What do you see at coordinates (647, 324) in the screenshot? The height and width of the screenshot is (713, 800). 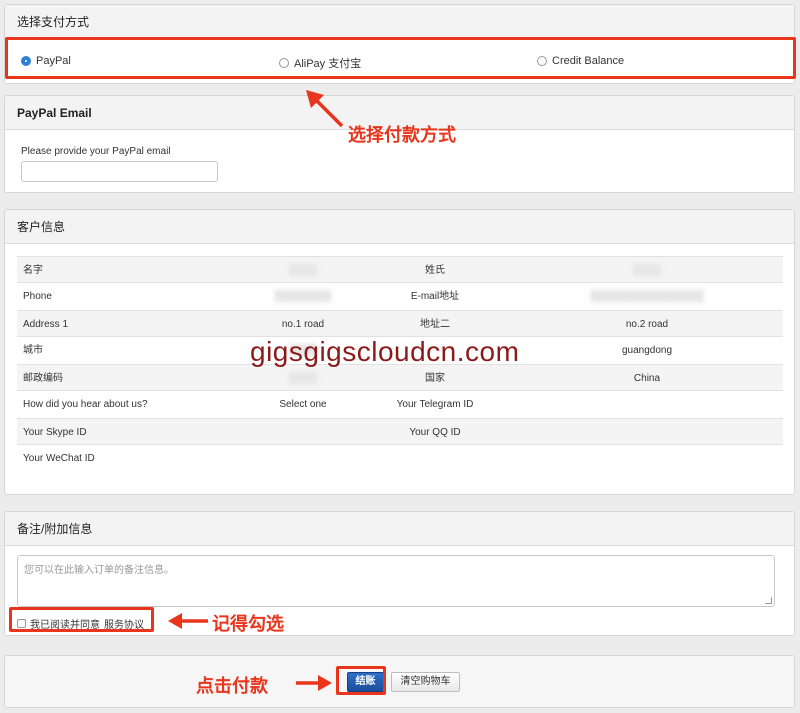 I see `field-value: no.2 road` at bounding box center [647, 324].